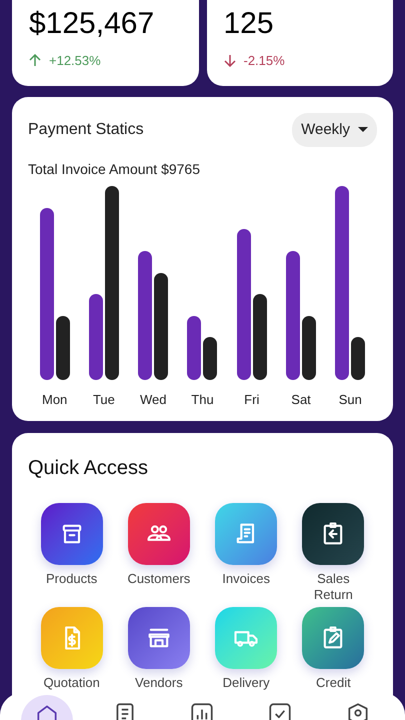  What do you see at coordinates (158, 553) in the screenshot?
I see `quick-access-item: Customers` at bounding box center [158, 553].